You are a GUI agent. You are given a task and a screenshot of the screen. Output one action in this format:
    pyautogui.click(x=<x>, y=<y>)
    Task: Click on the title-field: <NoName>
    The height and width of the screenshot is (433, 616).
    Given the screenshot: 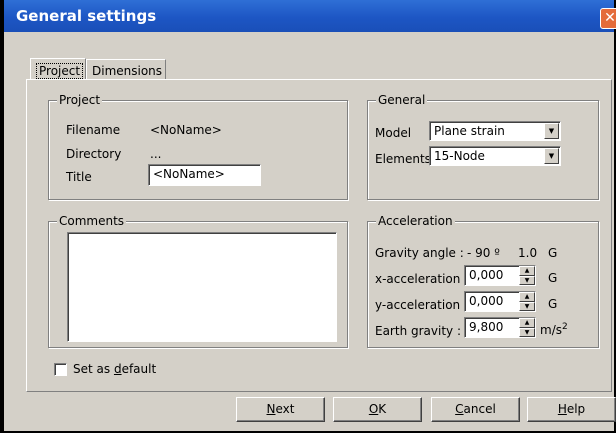 What is the action you would take?
    pyautogui.click(x=204, y=175)
    